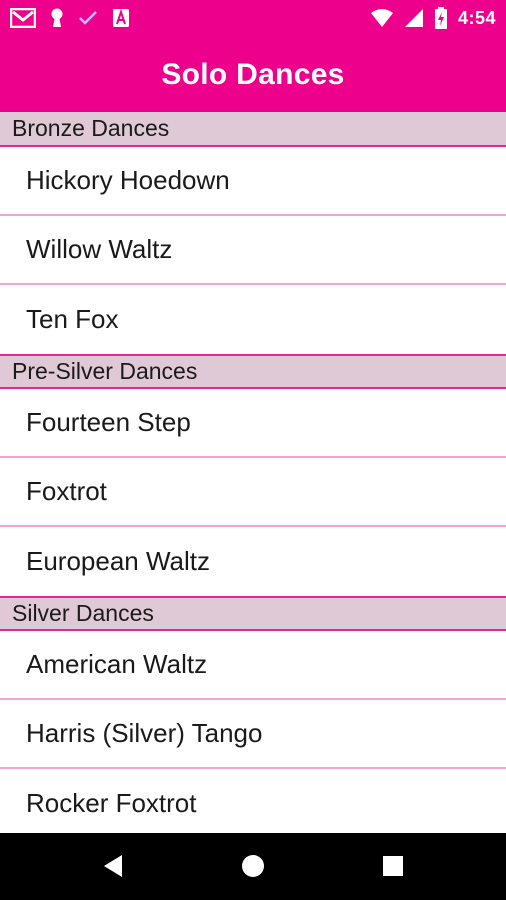 This screenshot has height=900, width=506. What do you see at coordinates (253, 734) in the screenshot?
I see `list-item: Harris (Silver) Tango` at bounding box center [253, 734].